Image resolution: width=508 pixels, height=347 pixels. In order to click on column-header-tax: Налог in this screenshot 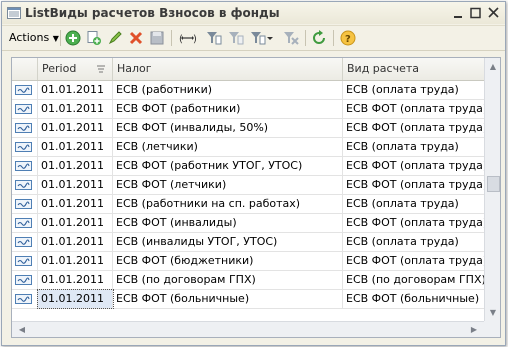, I will do `click(228, 69)`.